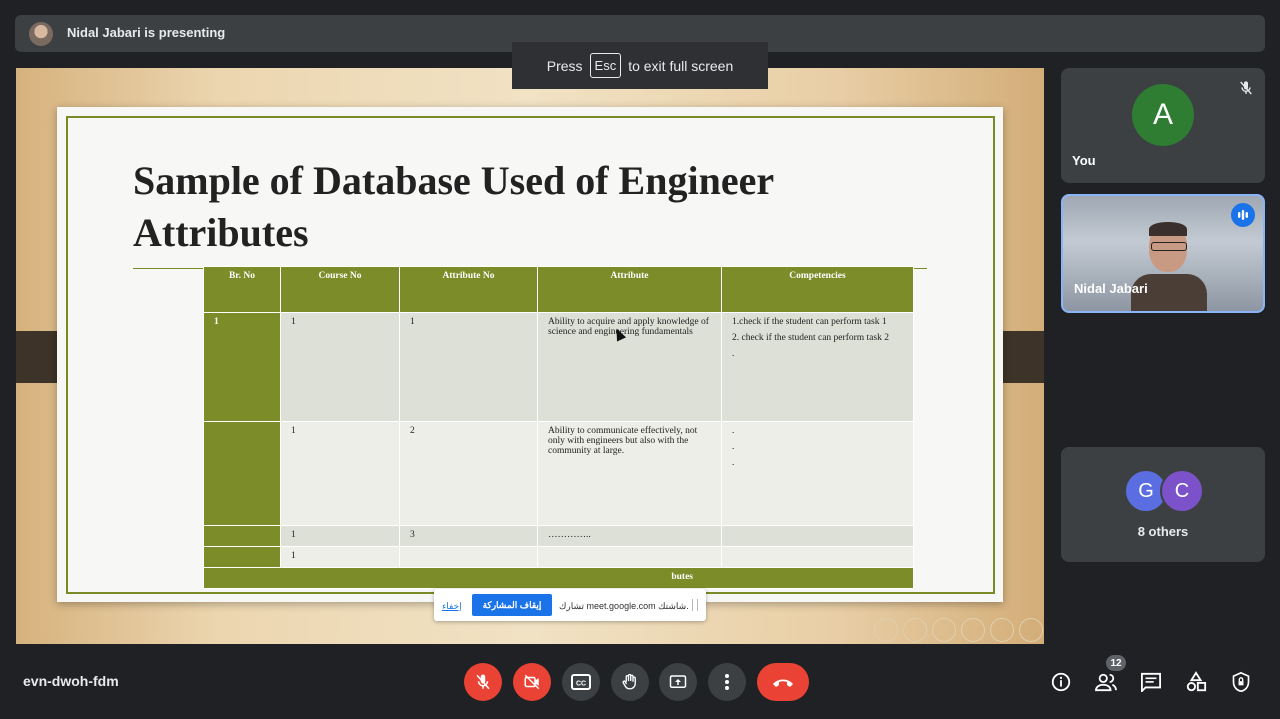 The image size is (1280, 719). I want to click on drag-handle-icon, so click(695, 605).